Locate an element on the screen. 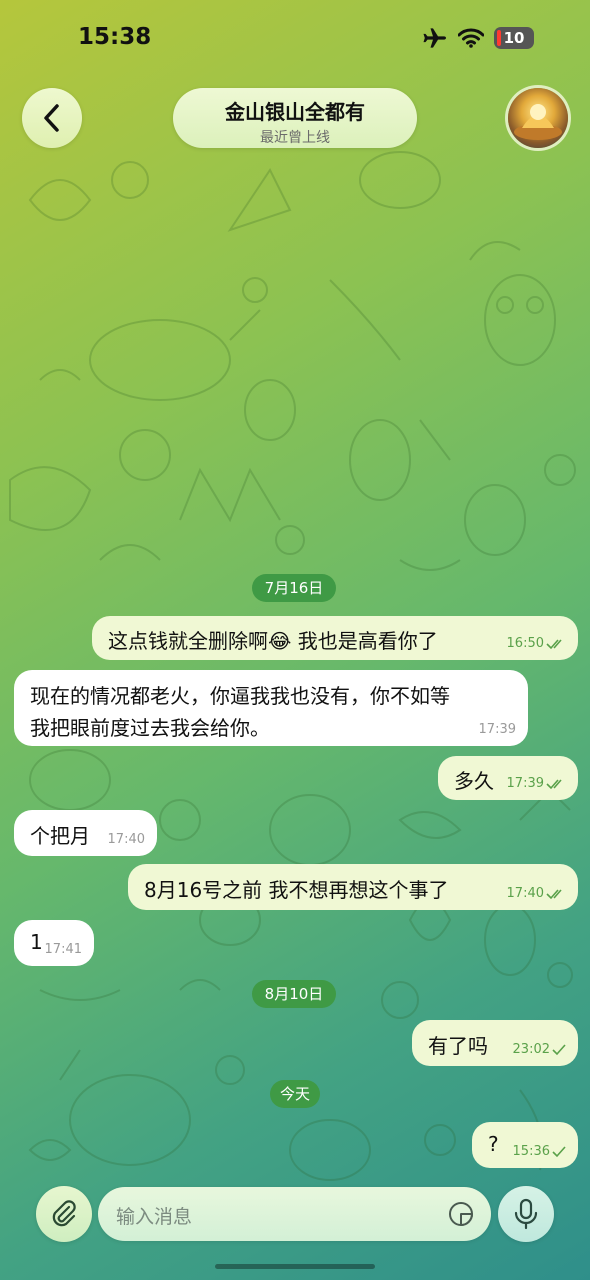  message-meta: 23:02 is located at coordinates (539, 1049).